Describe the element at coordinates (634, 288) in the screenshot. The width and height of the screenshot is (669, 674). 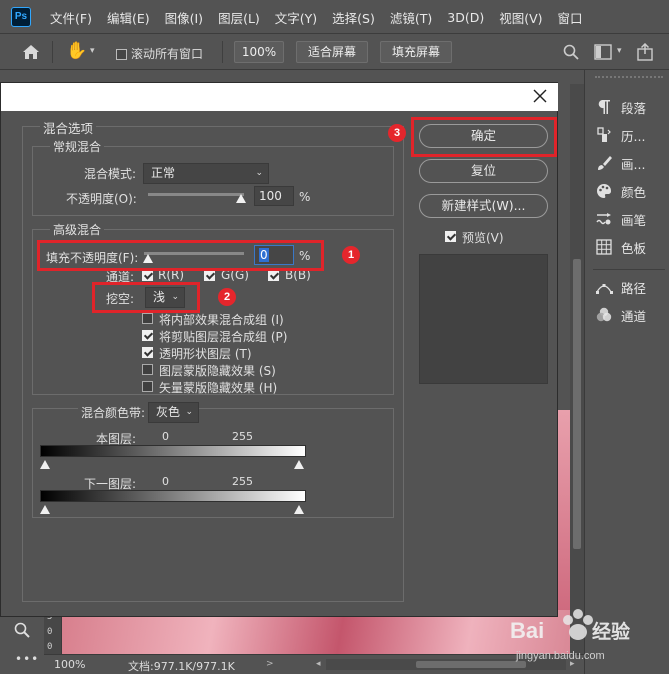
I see `panel-label: 路径` at that location.